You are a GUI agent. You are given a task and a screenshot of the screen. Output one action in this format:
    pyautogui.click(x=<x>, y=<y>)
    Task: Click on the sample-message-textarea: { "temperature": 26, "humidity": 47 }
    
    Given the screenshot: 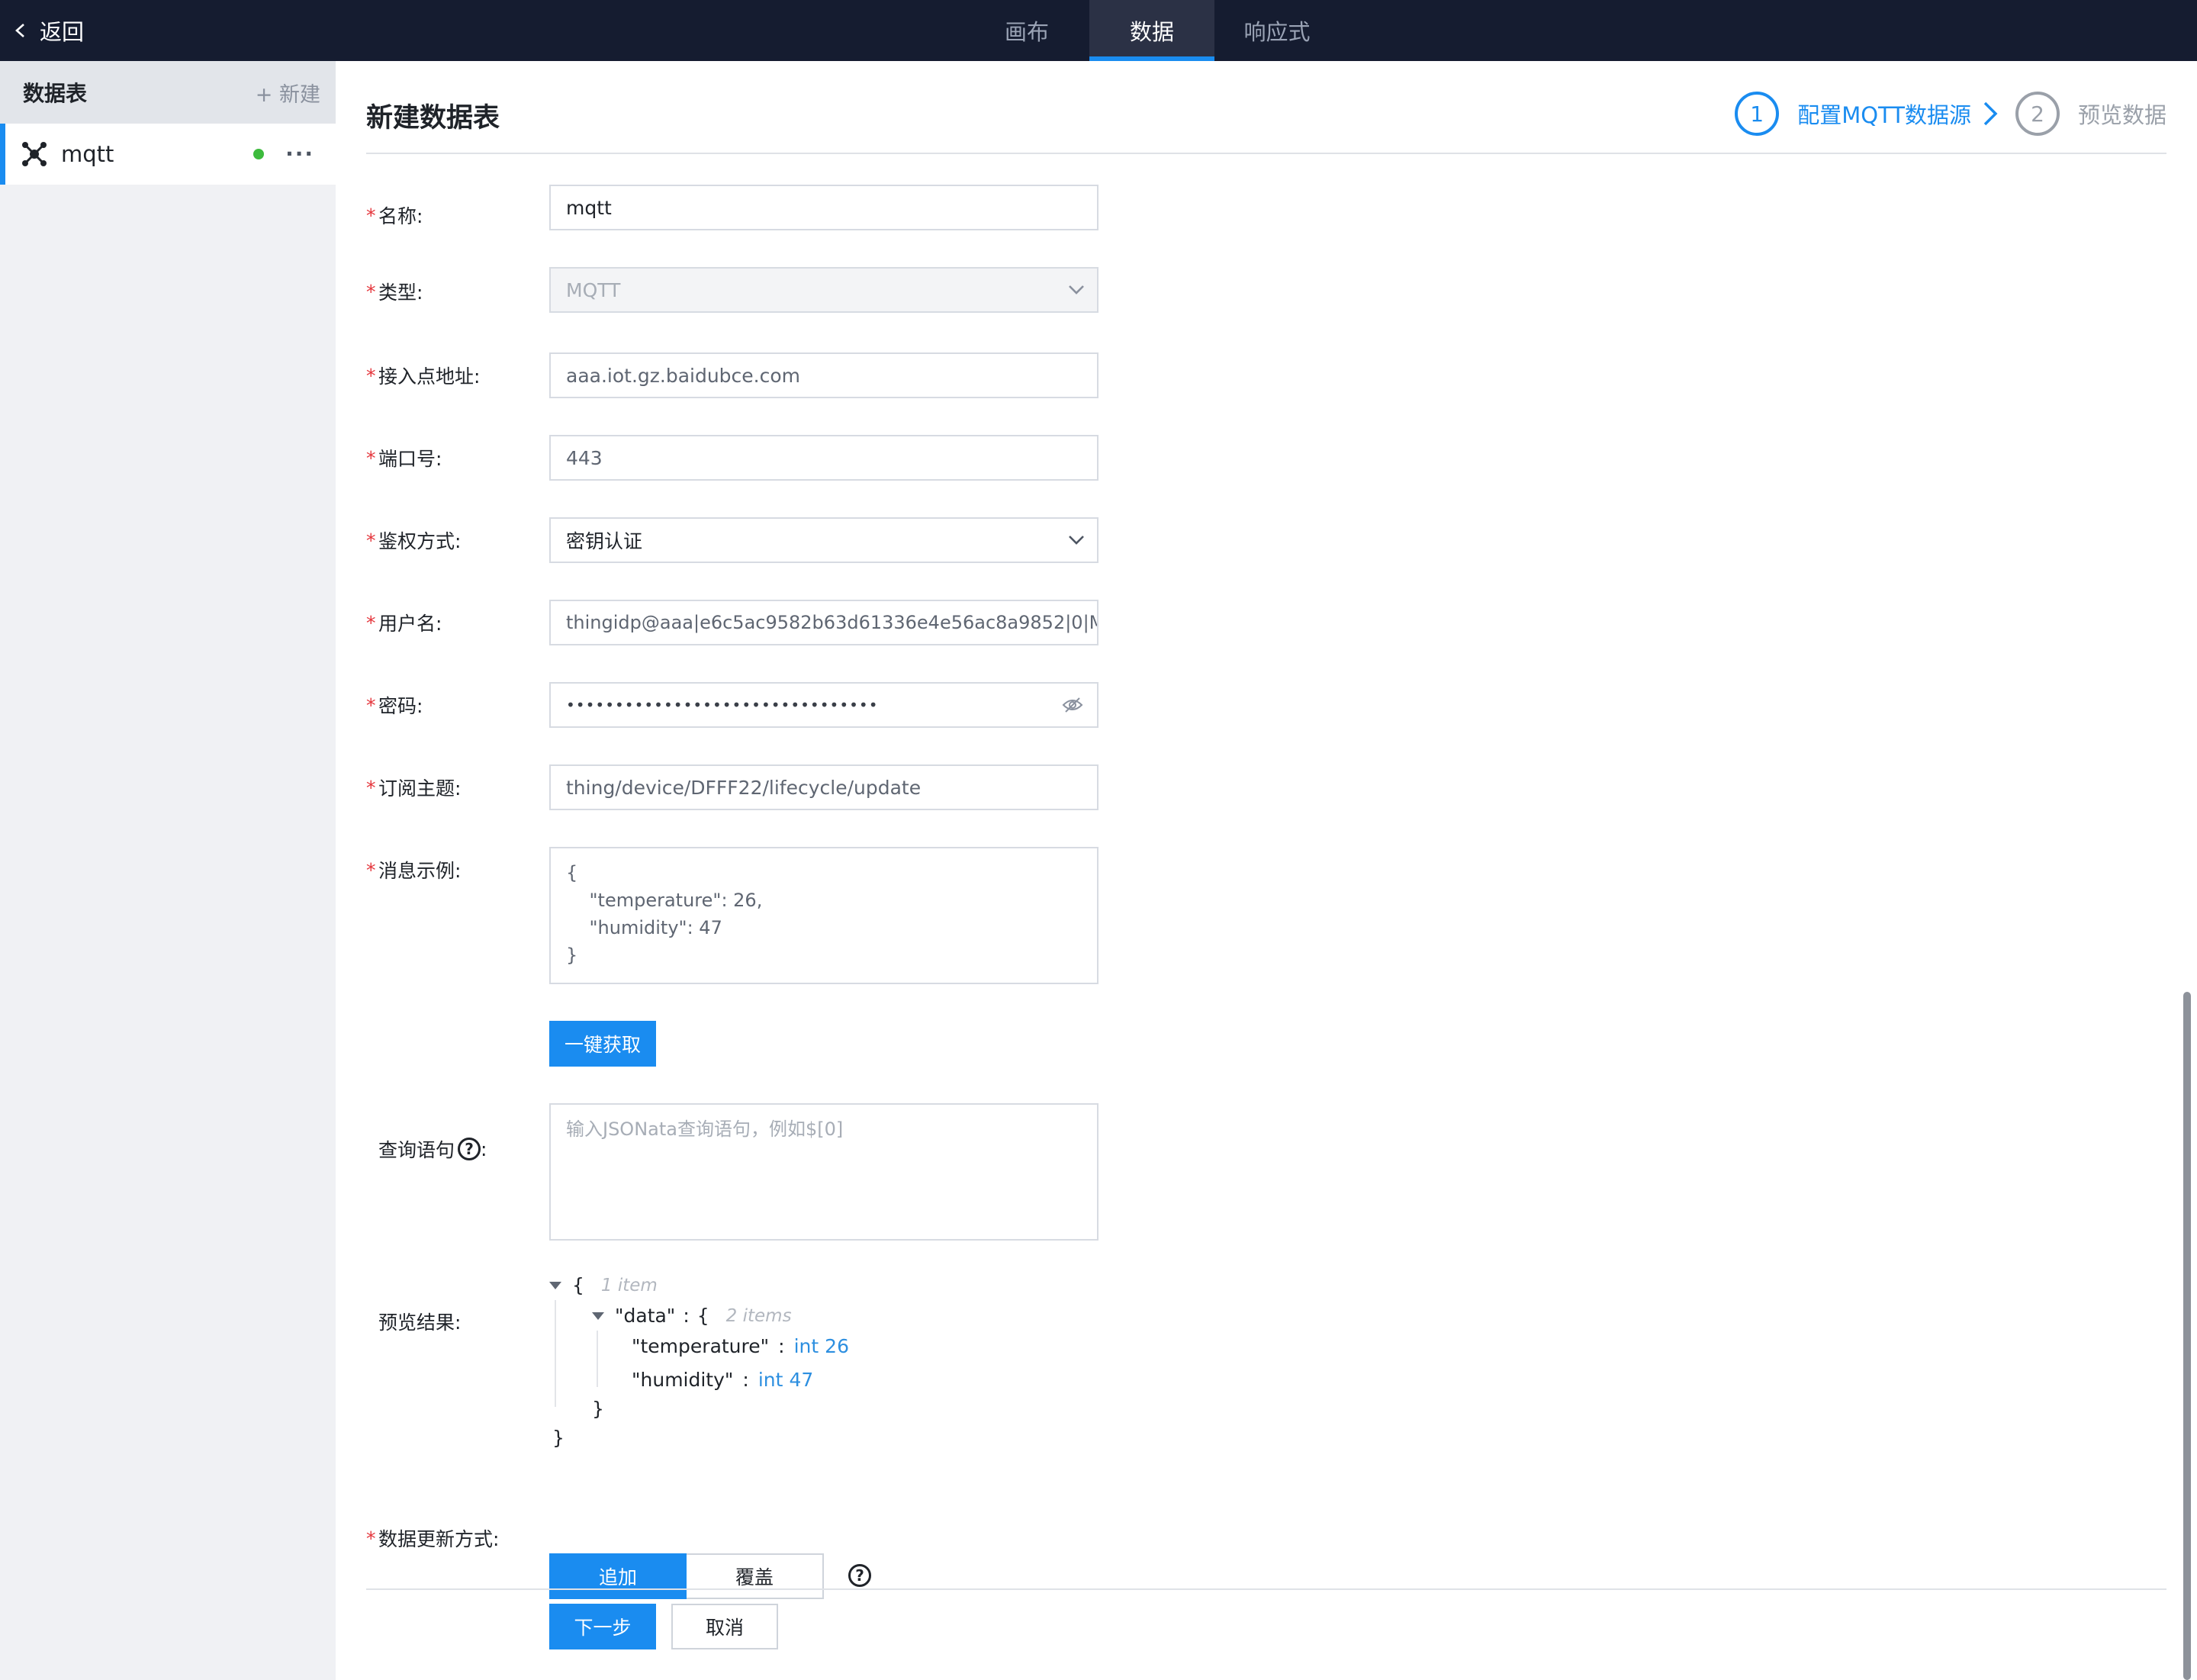 What is the action you would take?
    pyautogui.click(x=823, y=915)
    